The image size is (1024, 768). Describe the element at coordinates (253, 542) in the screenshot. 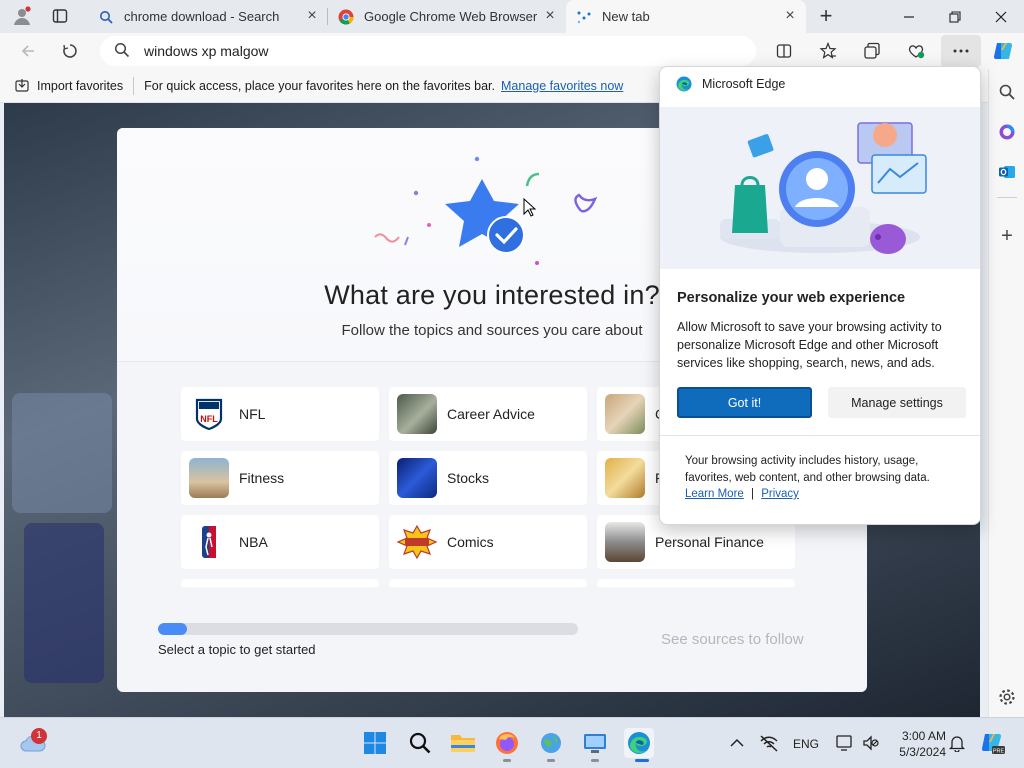

I see `topic-label: NBA` at that location.